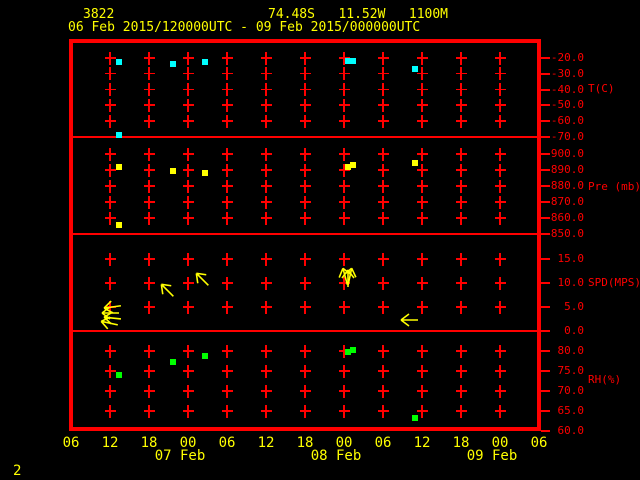 This screenshot has height=480, width=640. I want to click on y-tick-label: 860.0, so click(567, 217).